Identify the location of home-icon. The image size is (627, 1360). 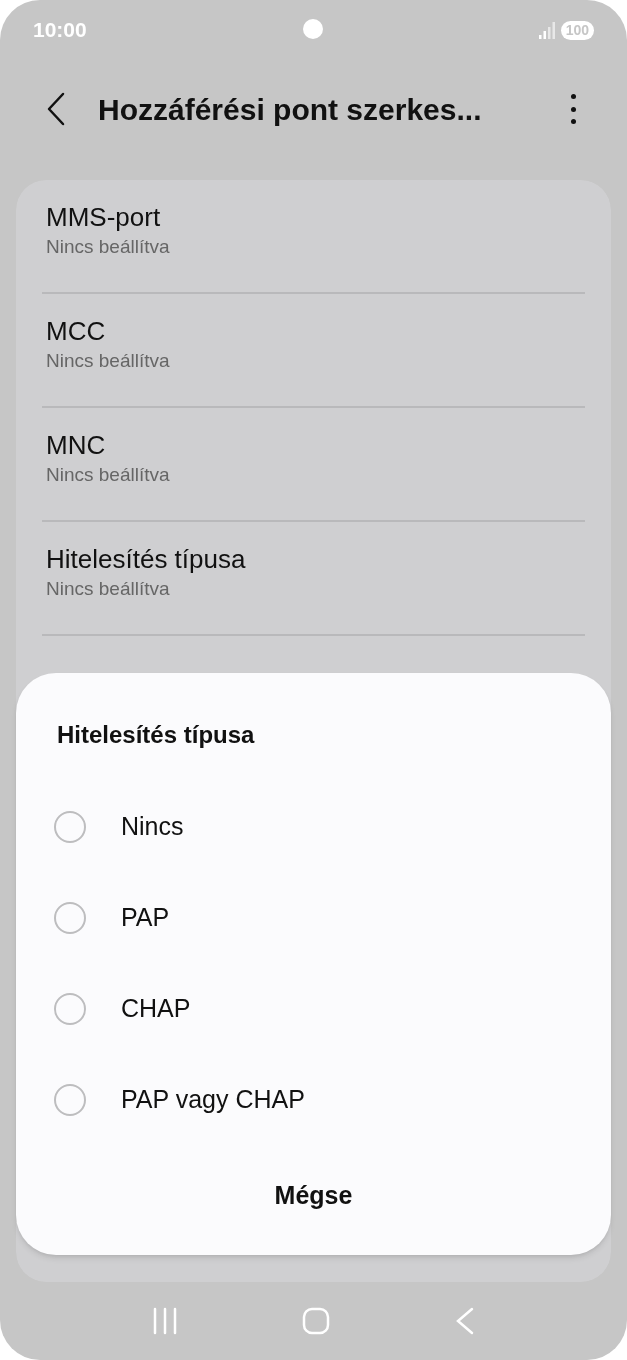
(316, 1321).